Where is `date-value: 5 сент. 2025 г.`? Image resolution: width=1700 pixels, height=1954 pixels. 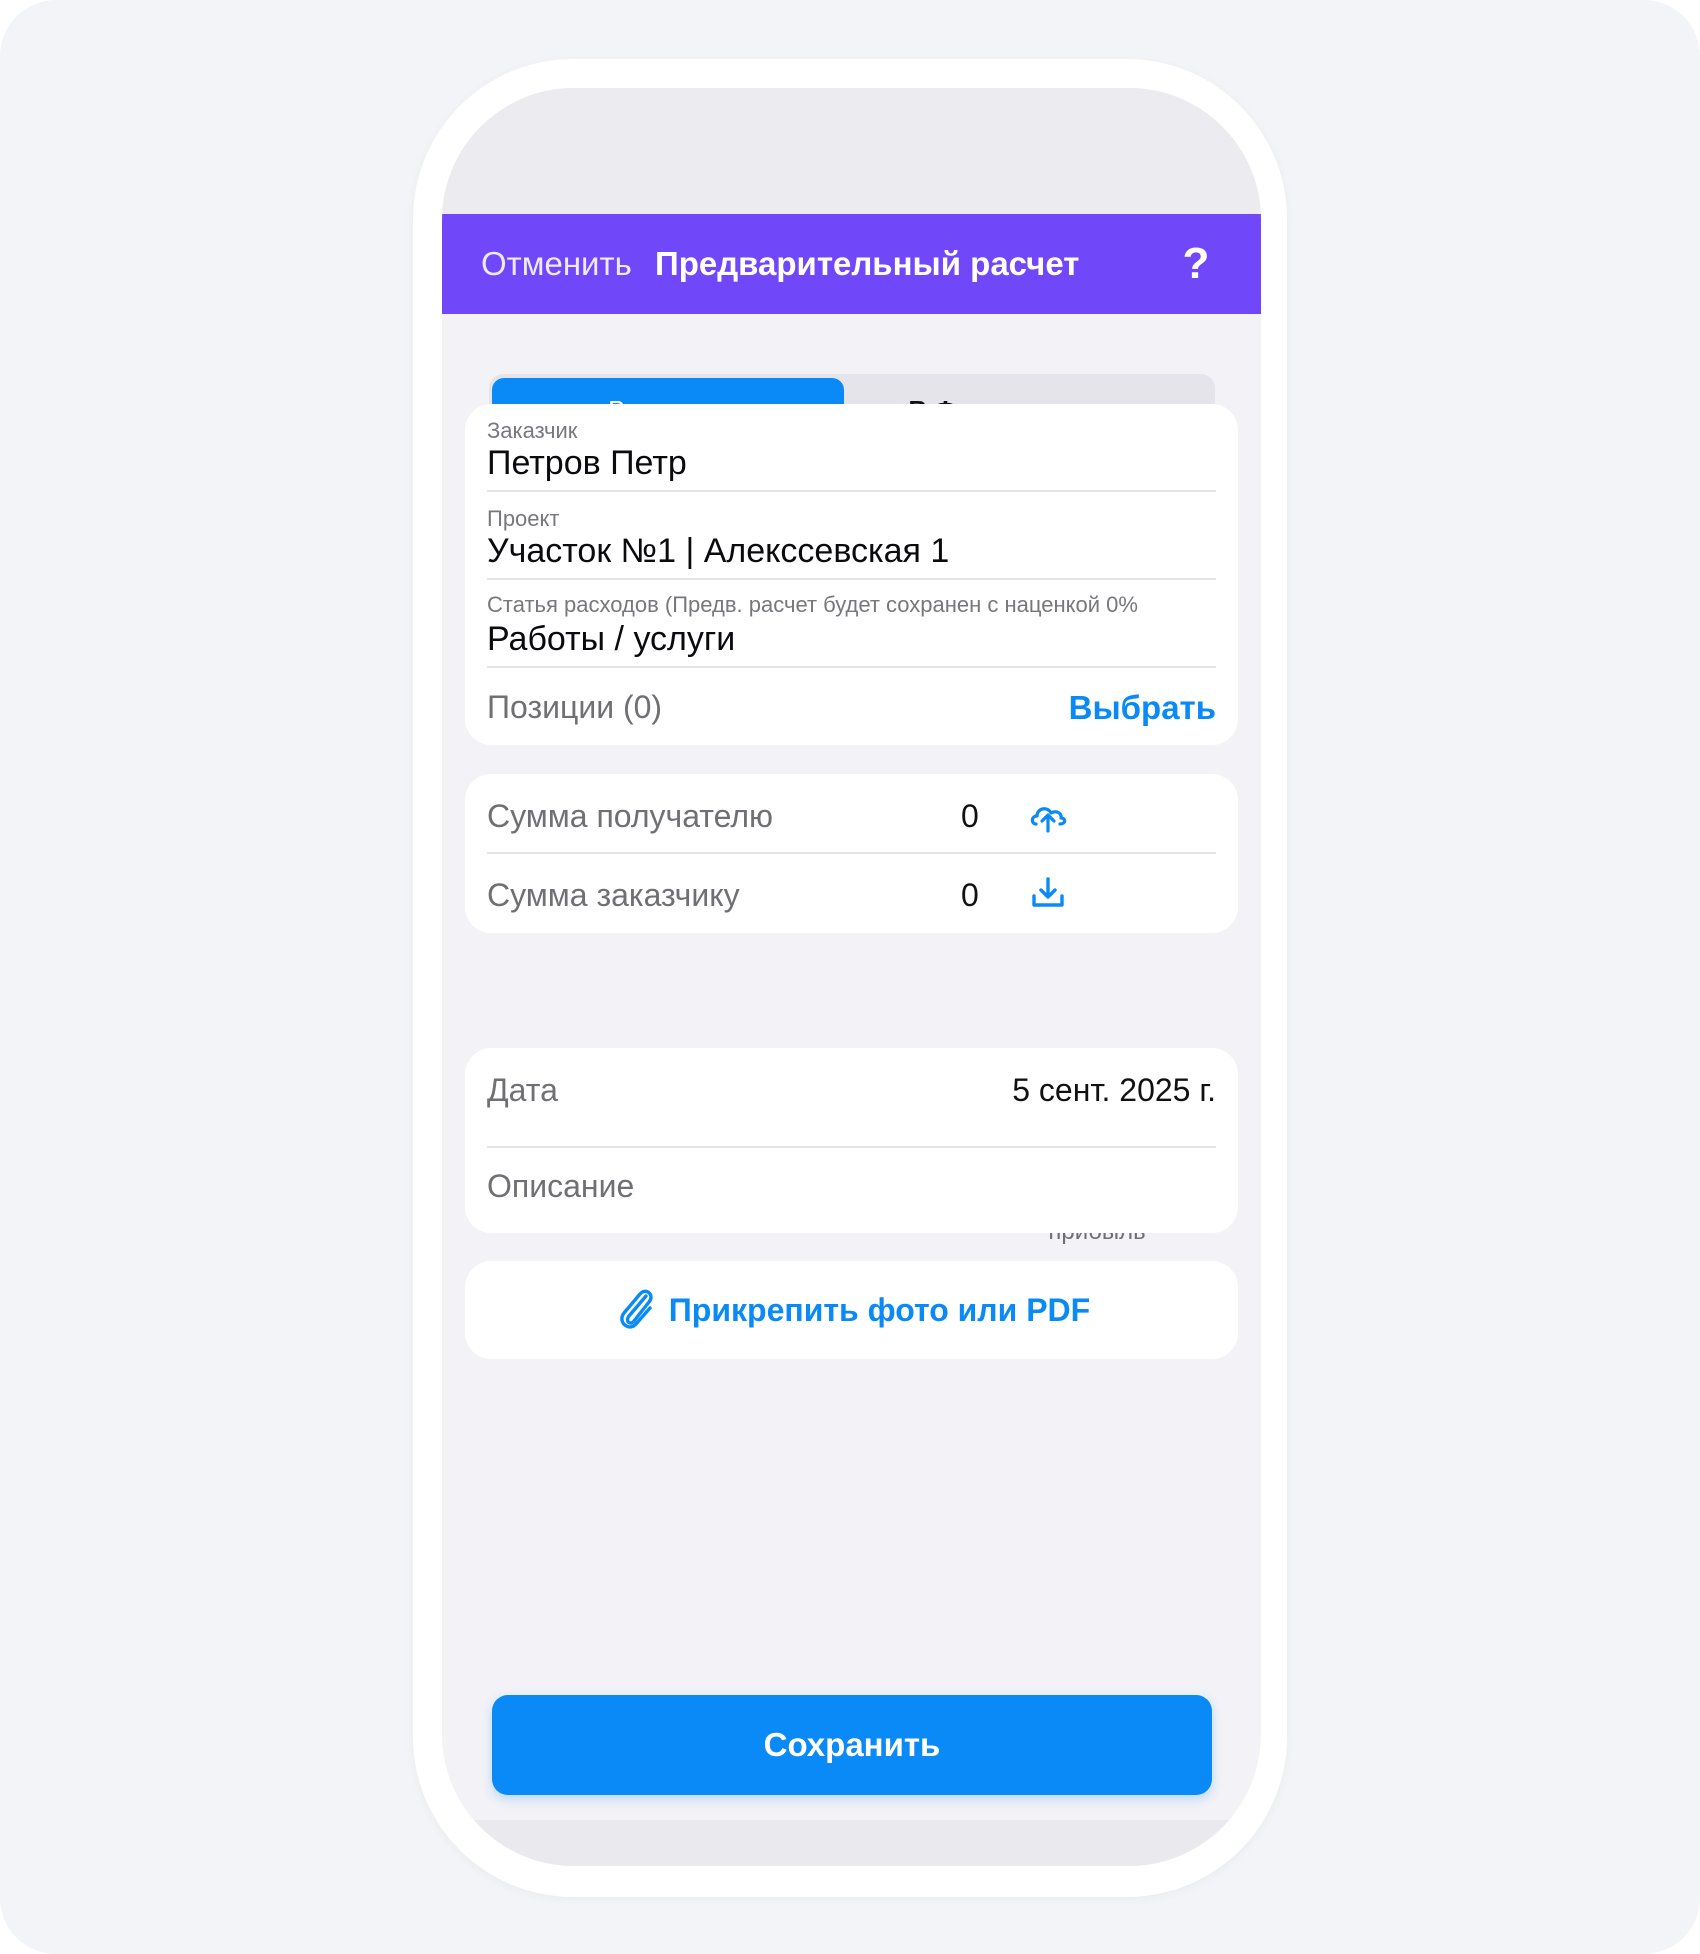
date-value: 5 сент. 2025 г. is located at coordinates (1114, 1090).